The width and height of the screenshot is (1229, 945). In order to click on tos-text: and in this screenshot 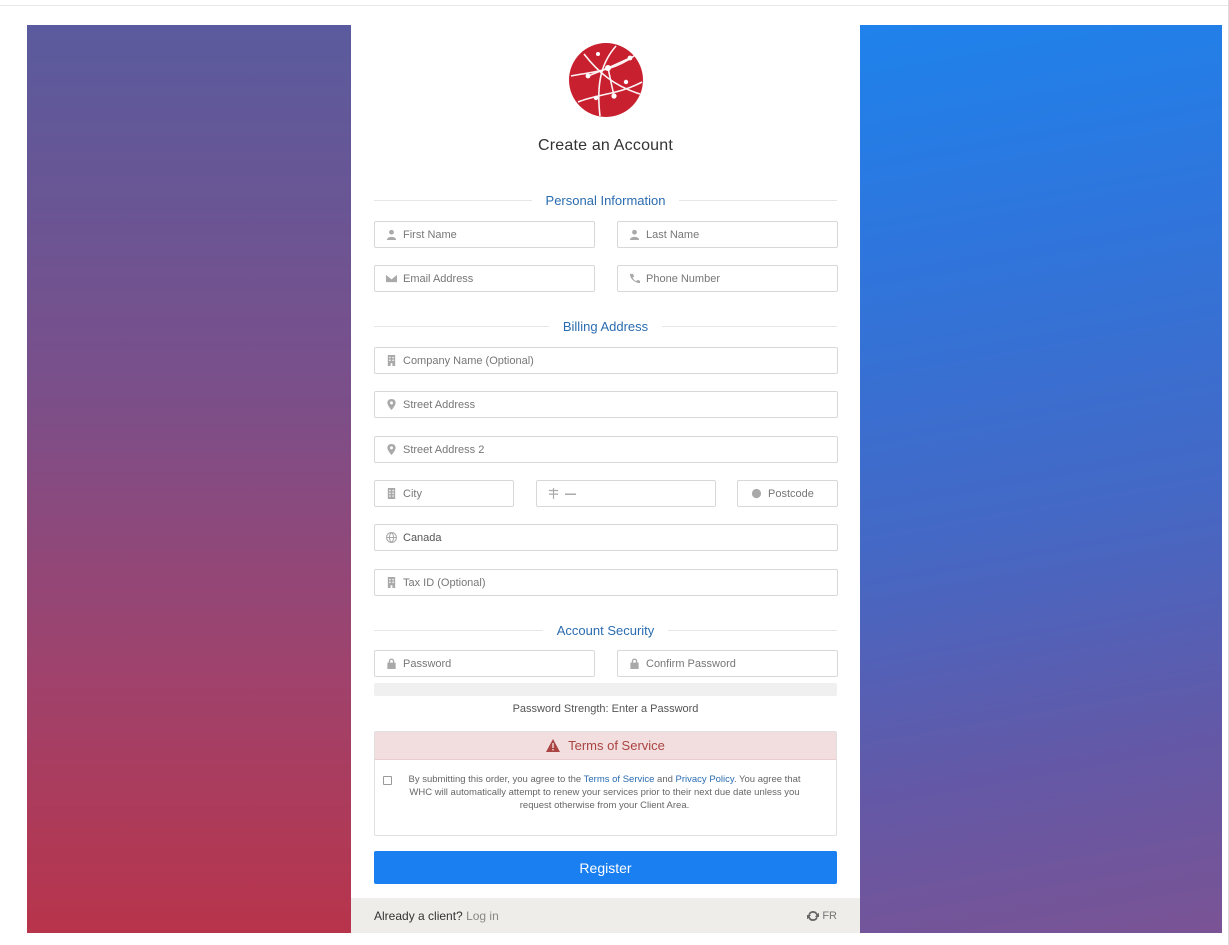, I will do `click(665, 779)`.